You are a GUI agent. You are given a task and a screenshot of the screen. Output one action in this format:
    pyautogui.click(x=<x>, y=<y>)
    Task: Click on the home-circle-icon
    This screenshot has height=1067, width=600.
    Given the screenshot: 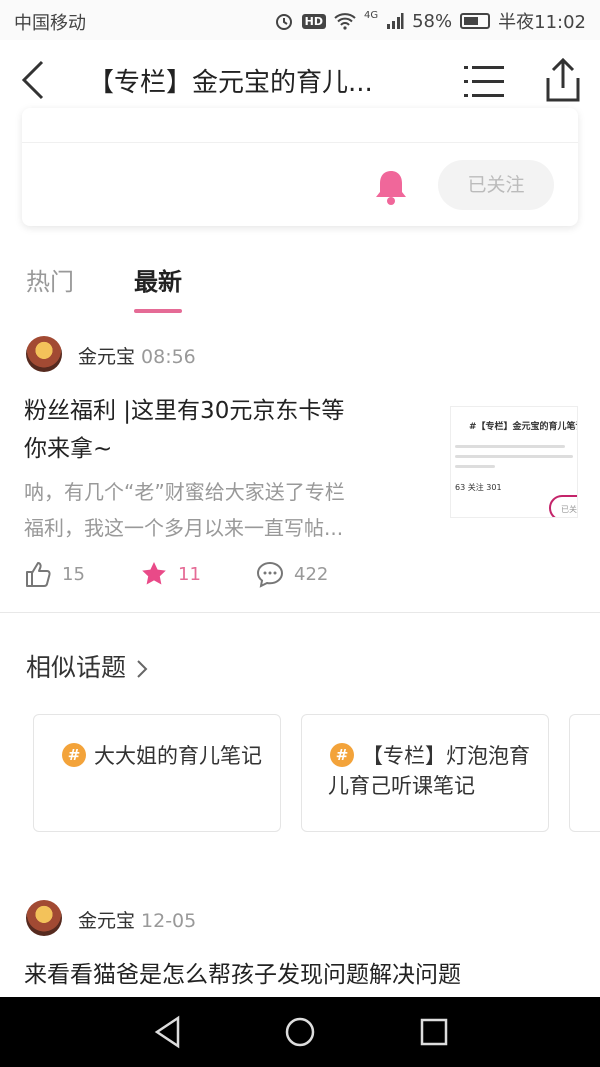 What is the action you would take?
    pyautogui.click(x=300, y=1032)
    